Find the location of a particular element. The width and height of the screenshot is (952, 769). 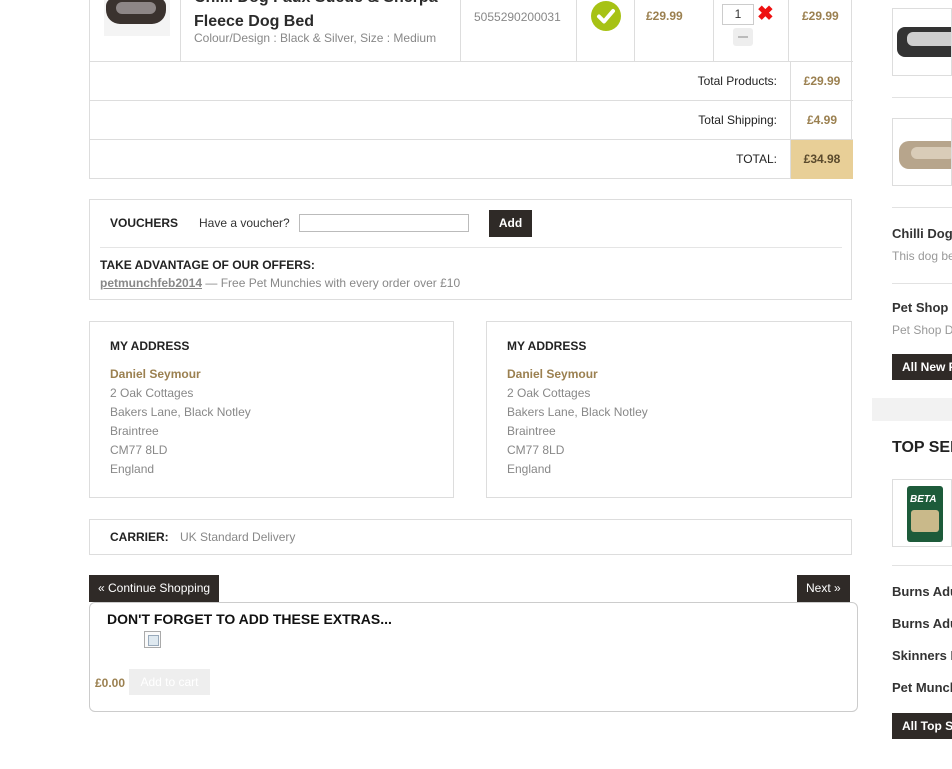

voucher-divider is located at coordinates (471, 247).